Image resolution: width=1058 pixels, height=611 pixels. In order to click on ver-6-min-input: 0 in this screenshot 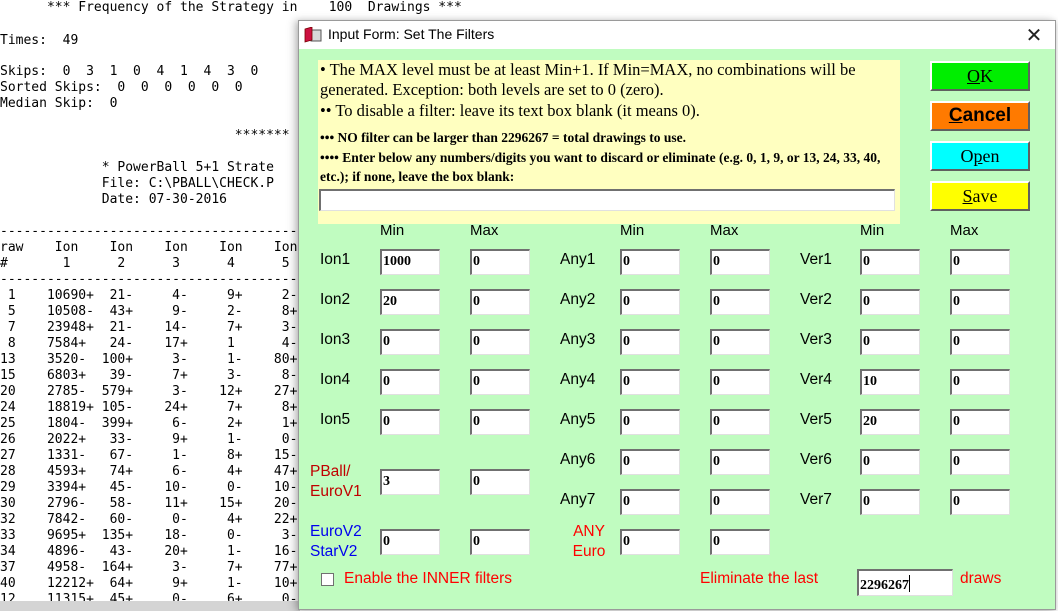, I will do `click(890, 462)`.